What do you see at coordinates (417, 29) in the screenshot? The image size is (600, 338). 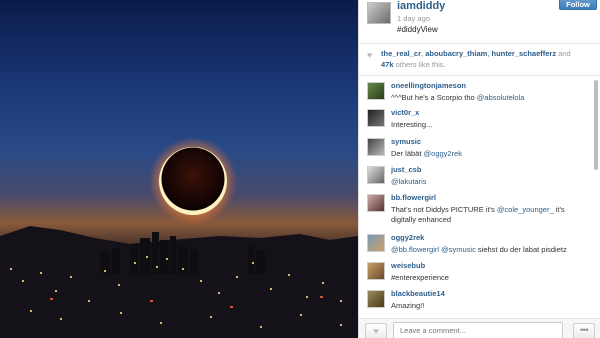 I see `post-caption: #diddyView` at bounding box center [417, 29].